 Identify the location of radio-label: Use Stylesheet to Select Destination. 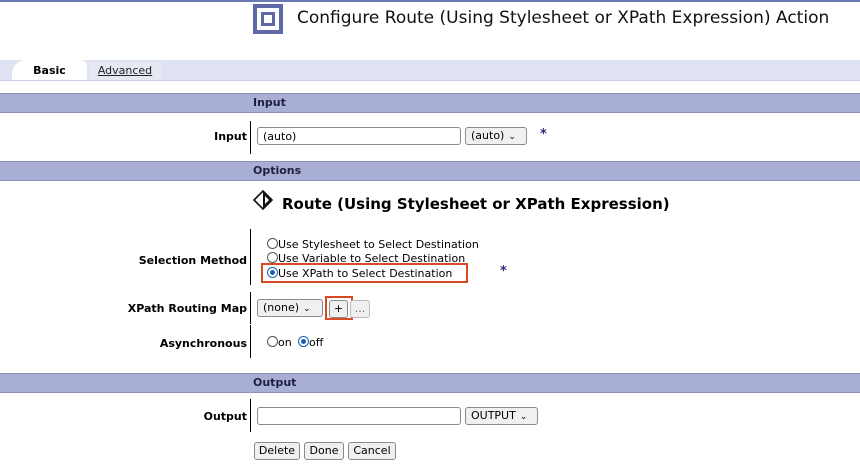
(378, 244).